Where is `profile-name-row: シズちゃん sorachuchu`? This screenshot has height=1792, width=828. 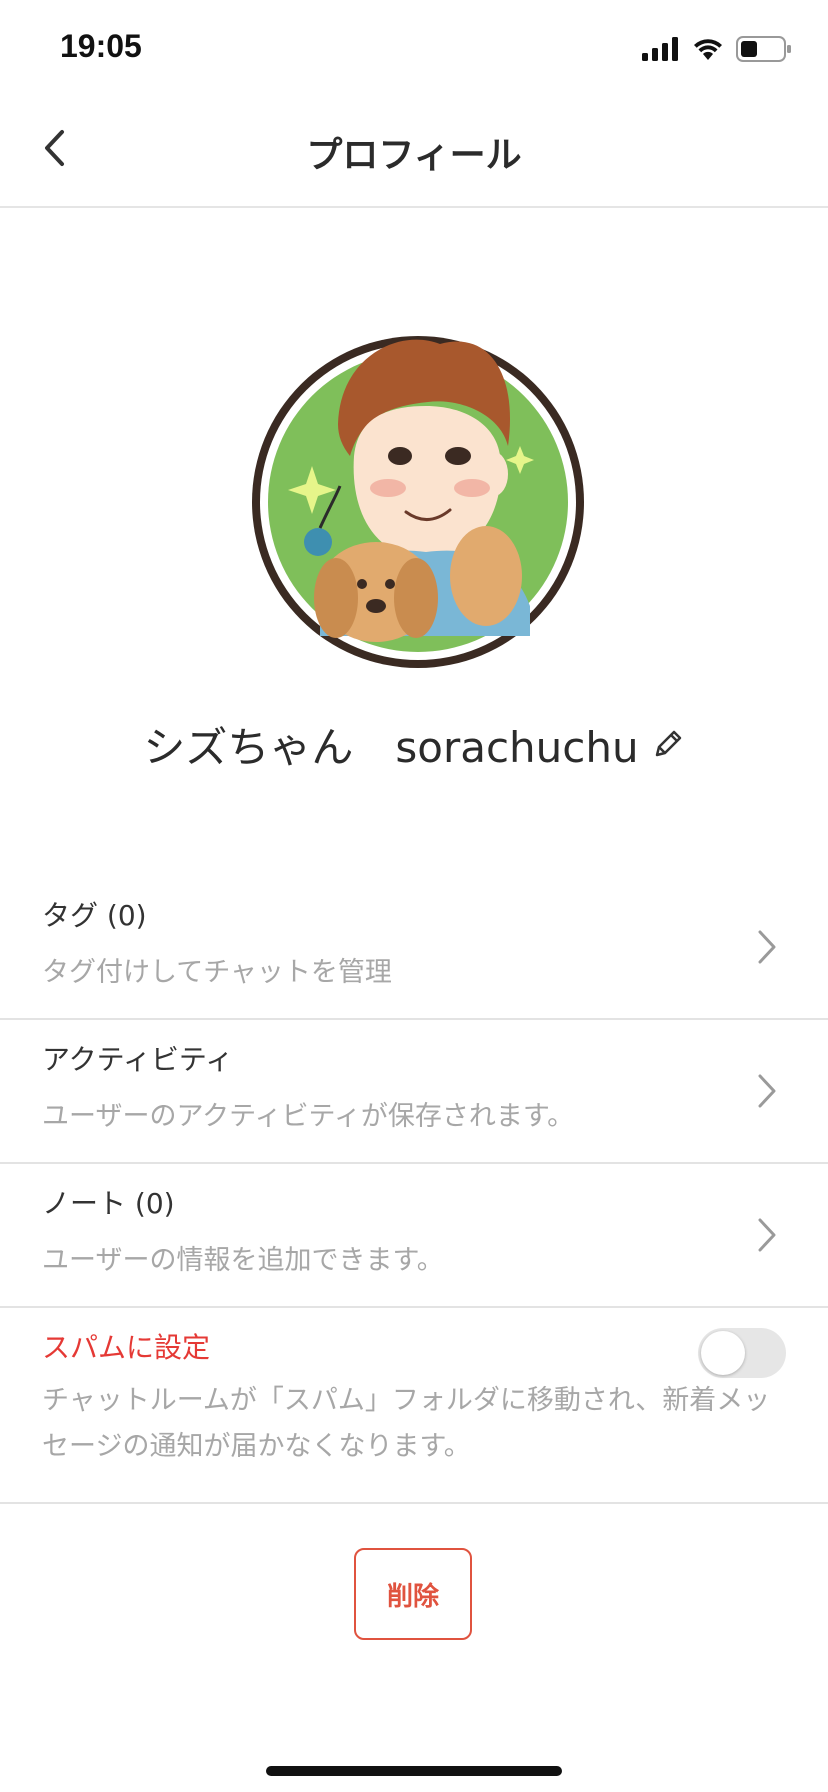 profile-name-row: シズちゃん sorachuchu is located at coordinates (414, 744).